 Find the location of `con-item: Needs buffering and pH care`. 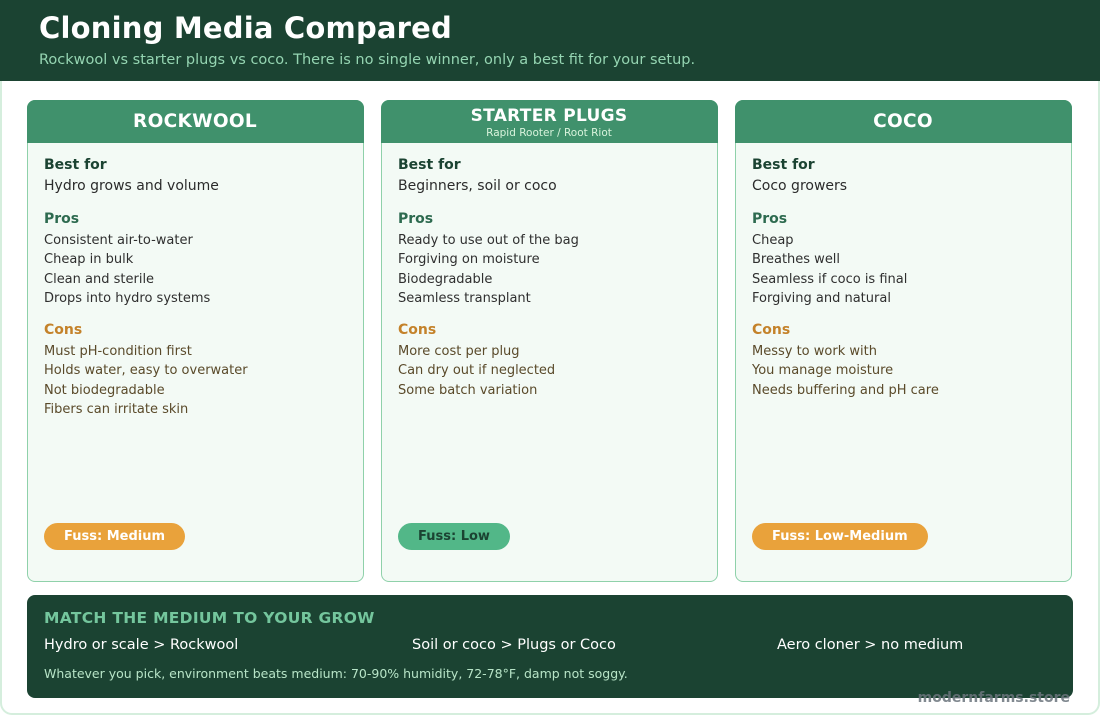

con-item: Needs buffering and pH care is located at coordinates (845, 390).